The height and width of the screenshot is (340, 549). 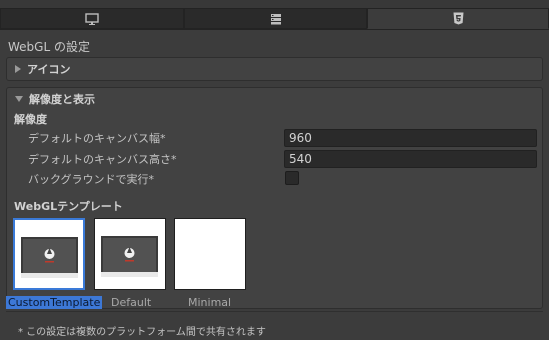 I want to click on tab-dedicated-server, so click(x=275, y=18).